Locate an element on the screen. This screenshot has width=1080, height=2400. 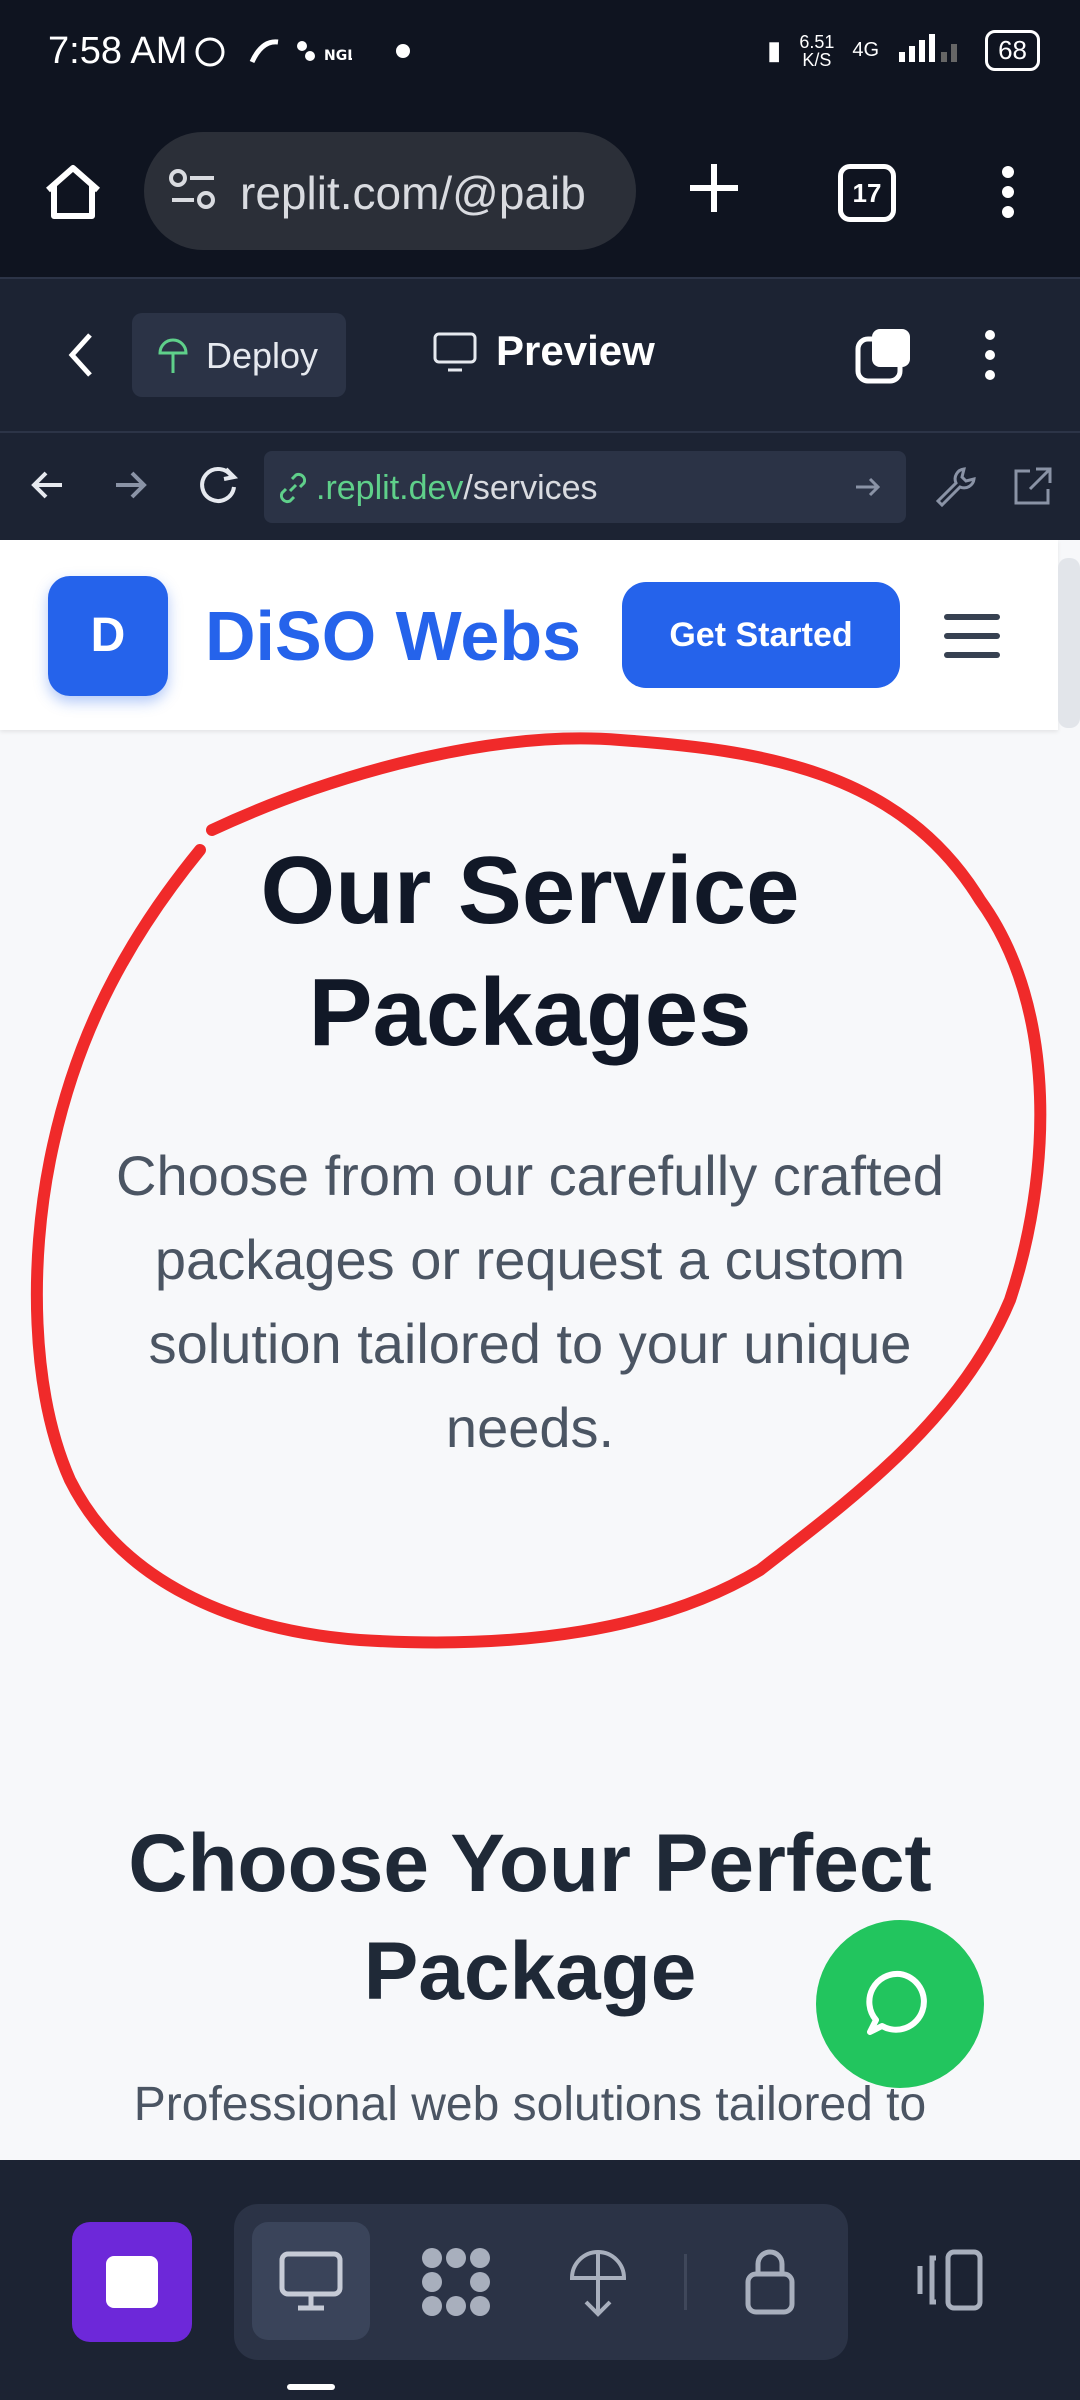
stop-button is located at coordinates (132, 2282).